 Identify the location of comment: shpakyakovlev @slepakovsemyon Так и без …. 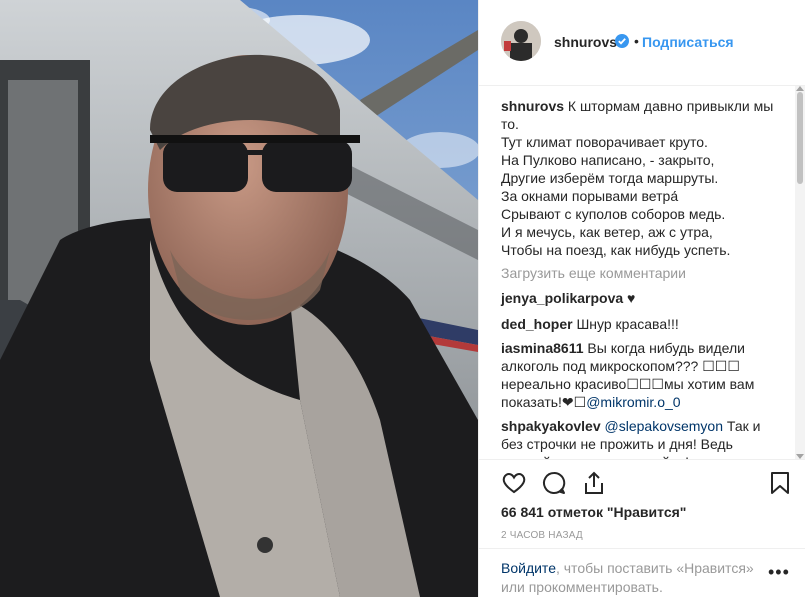
(641, 438).